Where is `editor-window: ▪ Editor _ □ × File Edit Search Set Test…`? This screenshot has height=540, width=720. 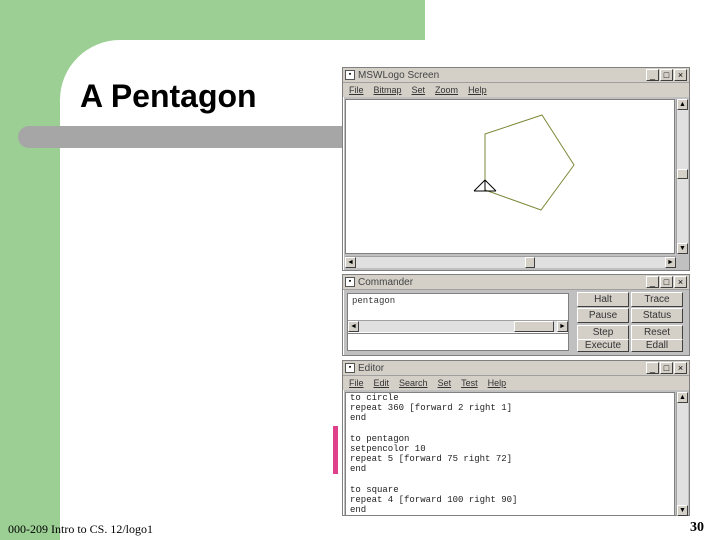
editor-window: ▪ Editor _ □ × File Edit Search Set Test… is located at coordinates (516, 438).